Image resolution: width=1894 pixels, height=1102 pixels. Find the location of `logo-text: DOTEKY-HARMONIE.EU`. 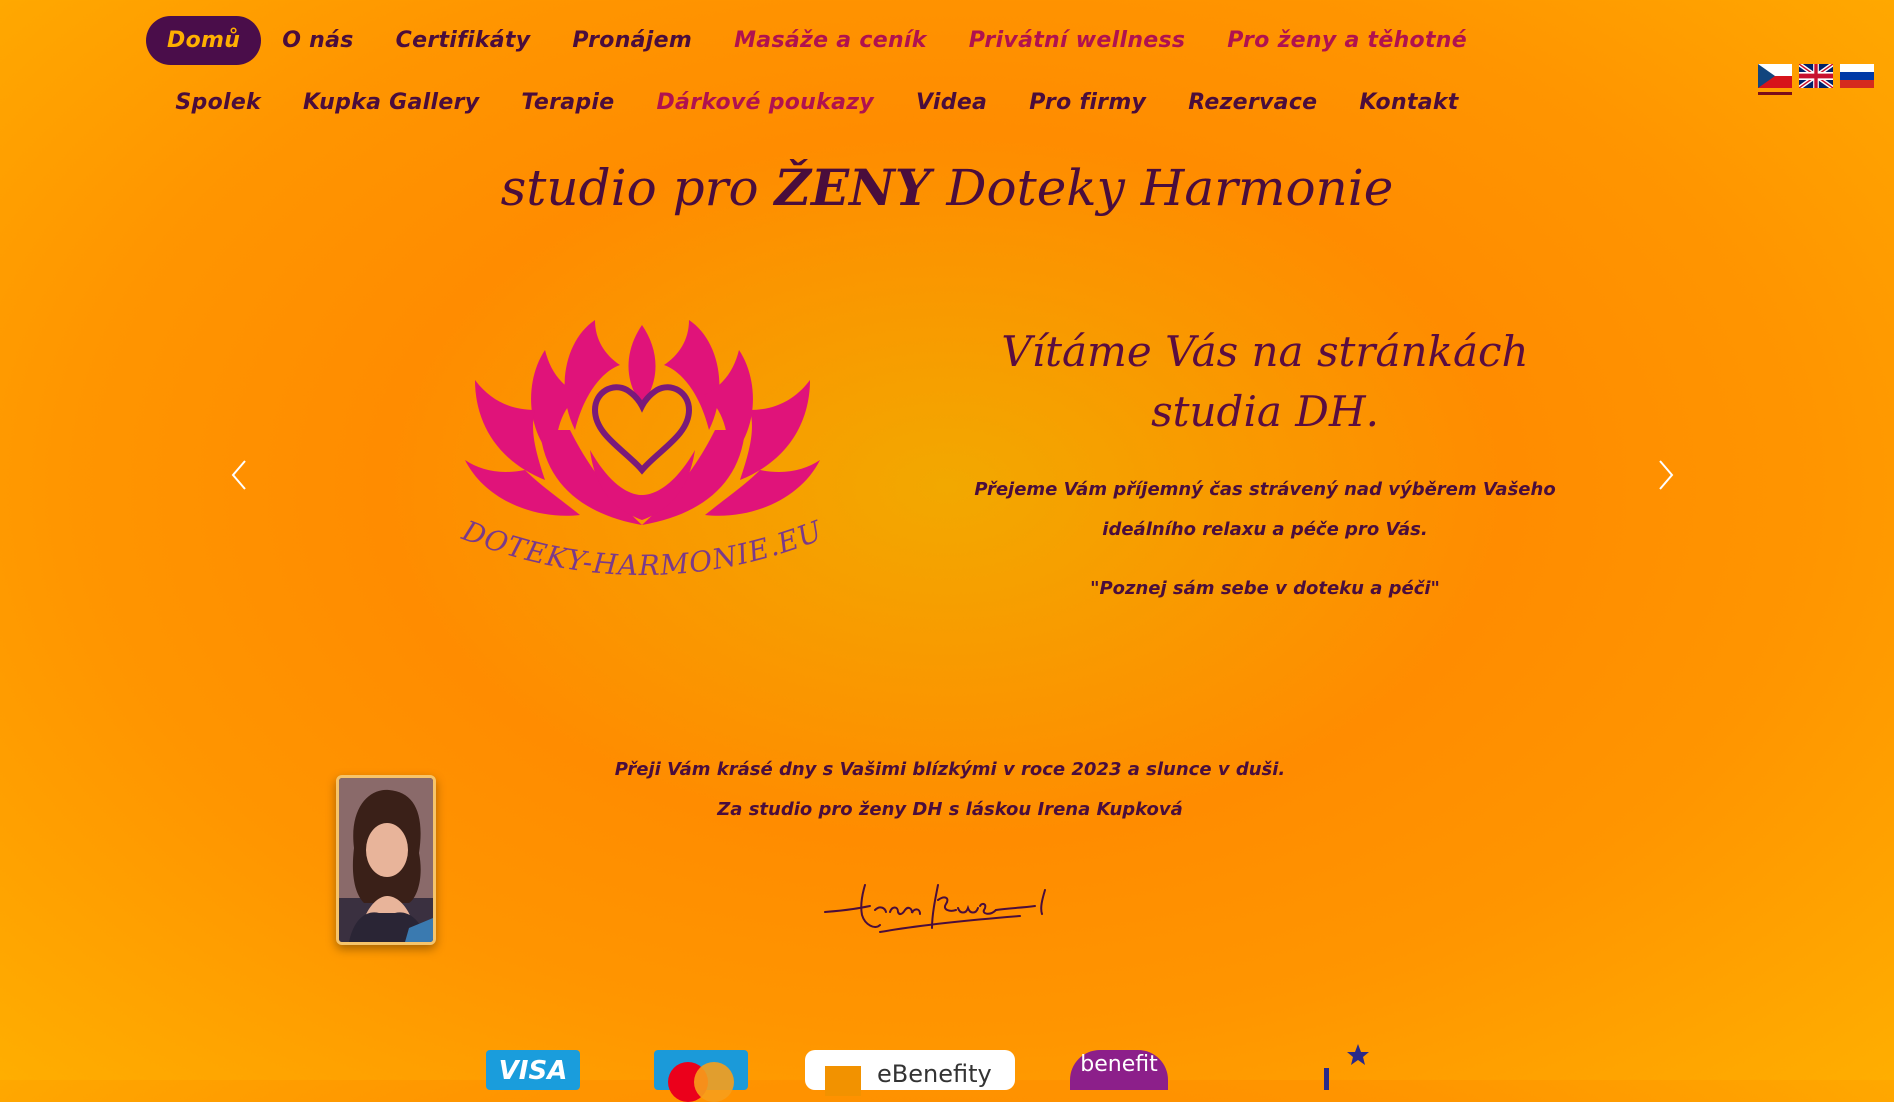

logo-text: DOTEKY-HARMONIE.EU is located at coordinates (642, 548).